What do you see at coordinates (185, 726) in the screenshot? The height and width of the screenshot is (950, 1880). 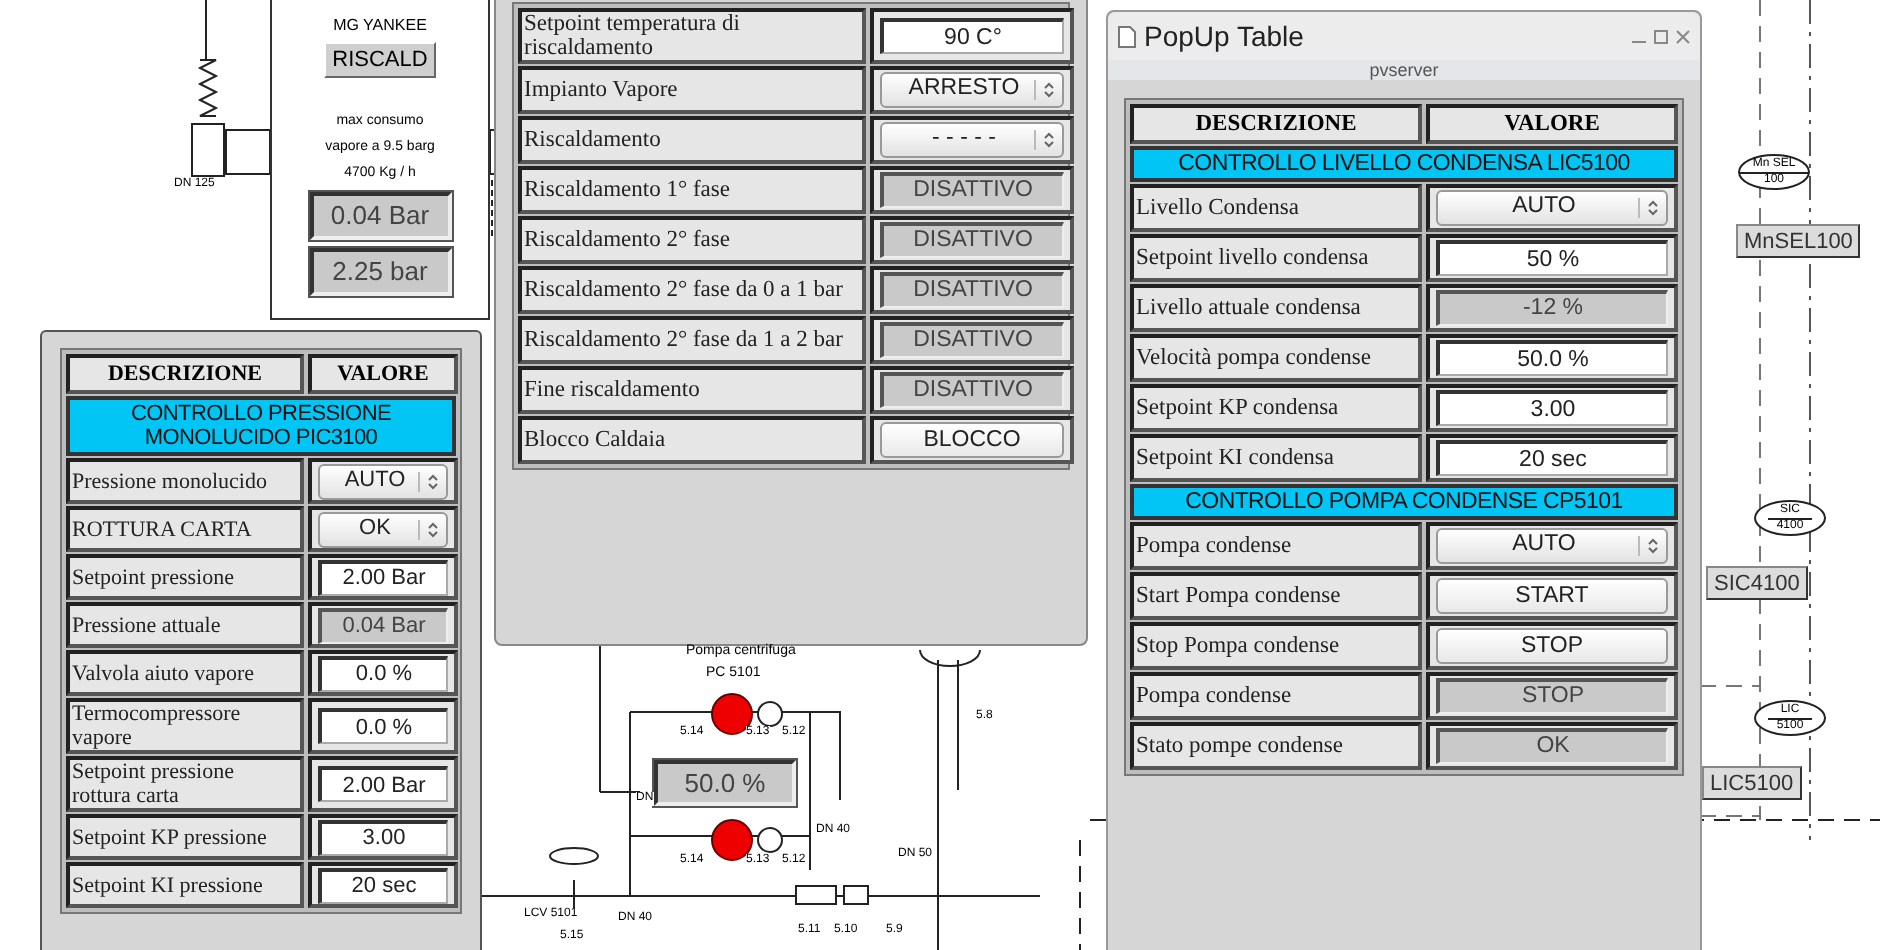 I see `row-label: Termocompressore vapore` at bounding box center [185, 726].